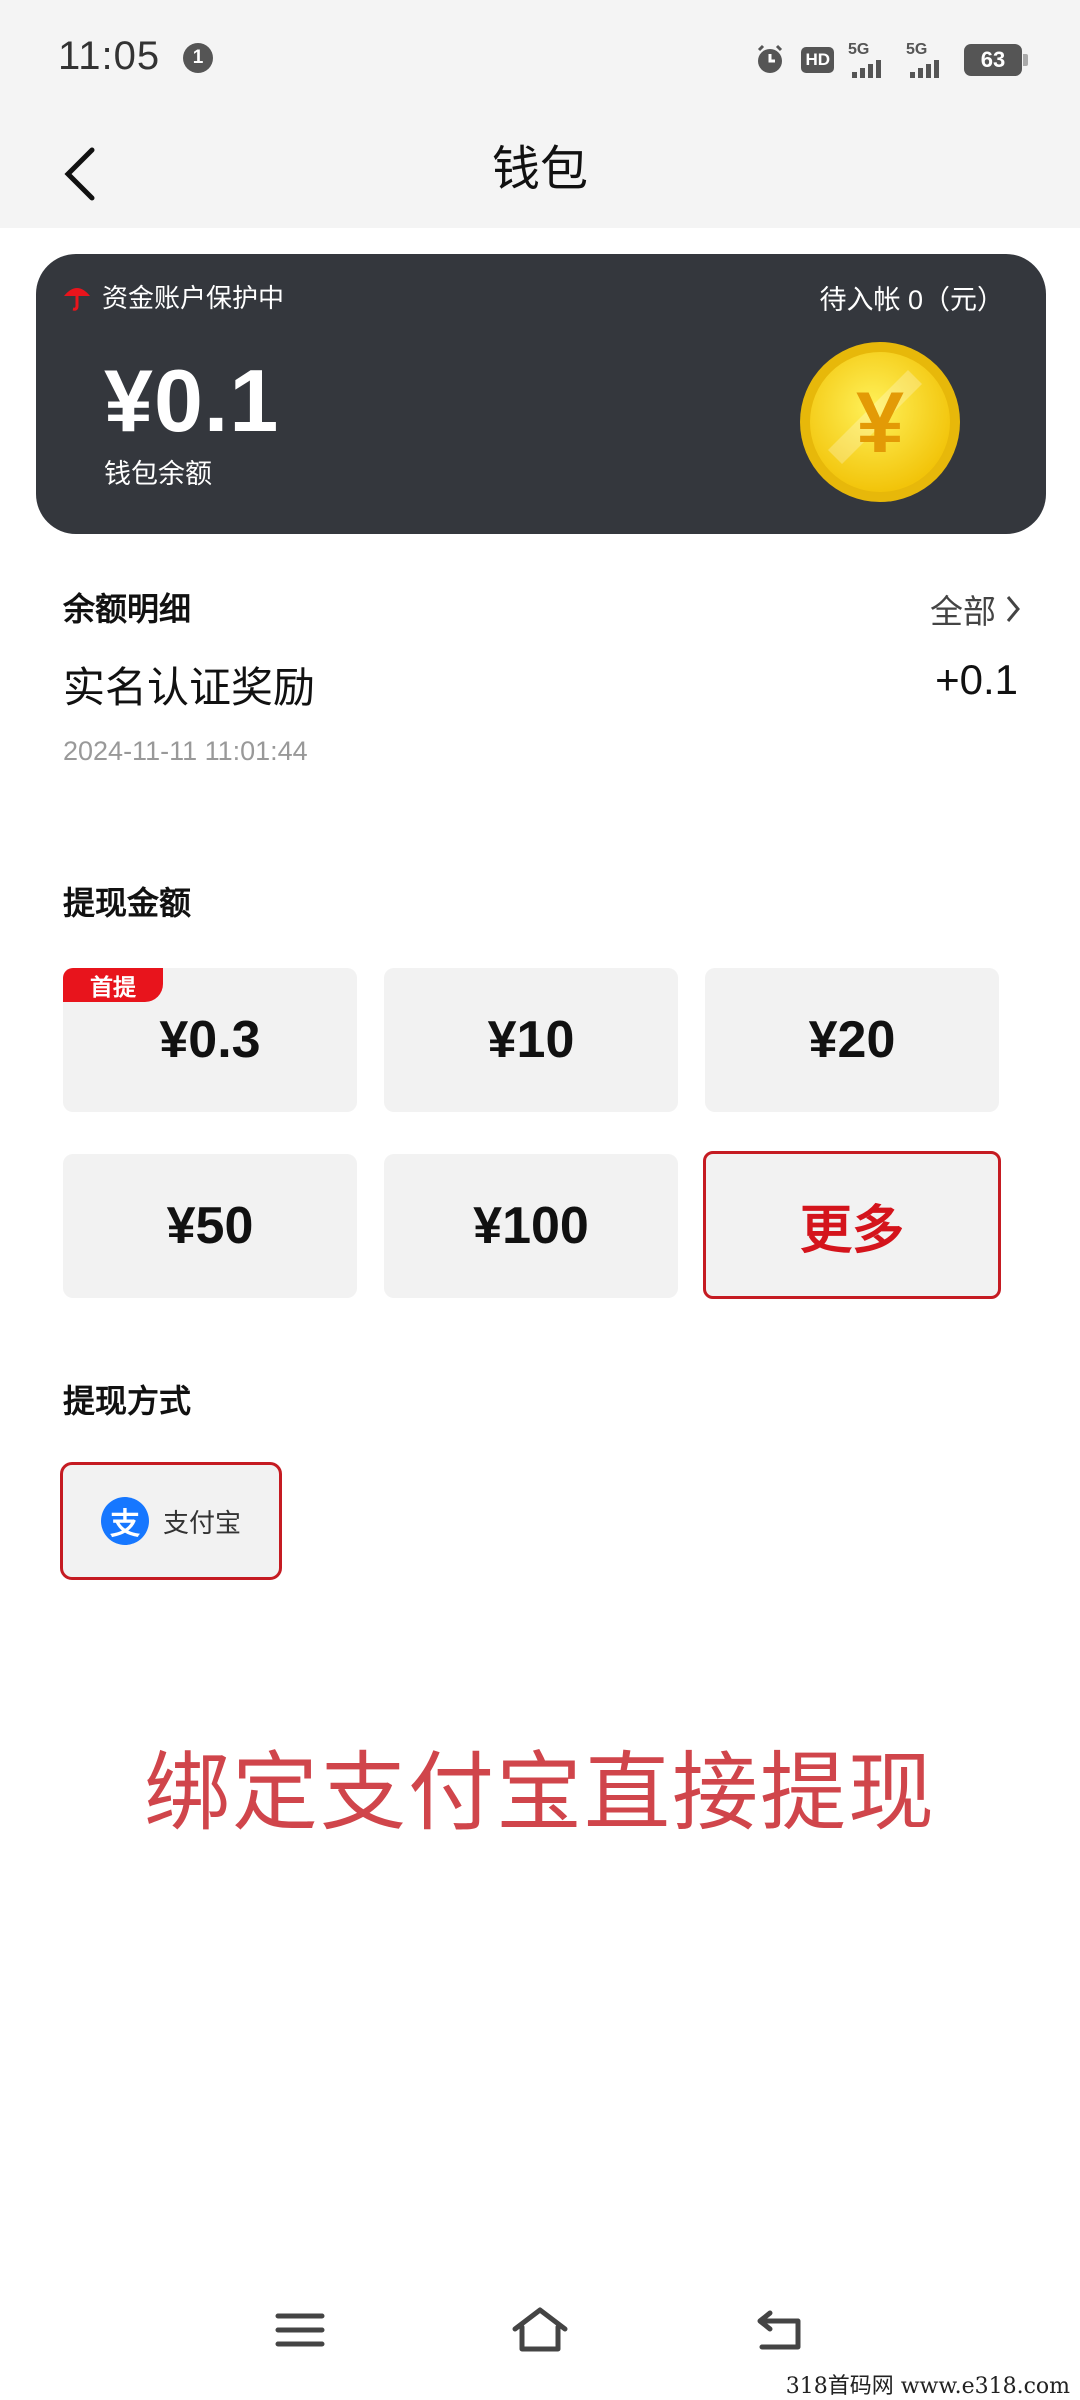  I want to click on protect-text: 资金账户保护中, so click(193, 298).